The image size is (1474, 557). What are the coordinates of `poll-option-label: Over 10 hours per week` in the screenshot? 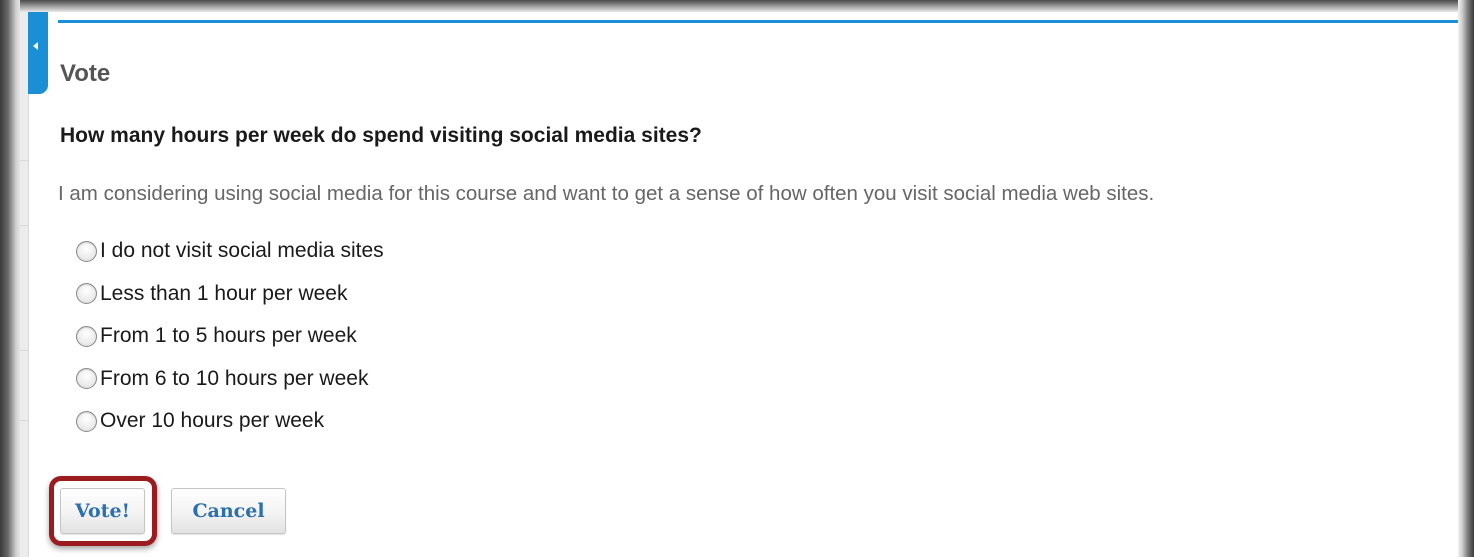 It's located at (212, 421).